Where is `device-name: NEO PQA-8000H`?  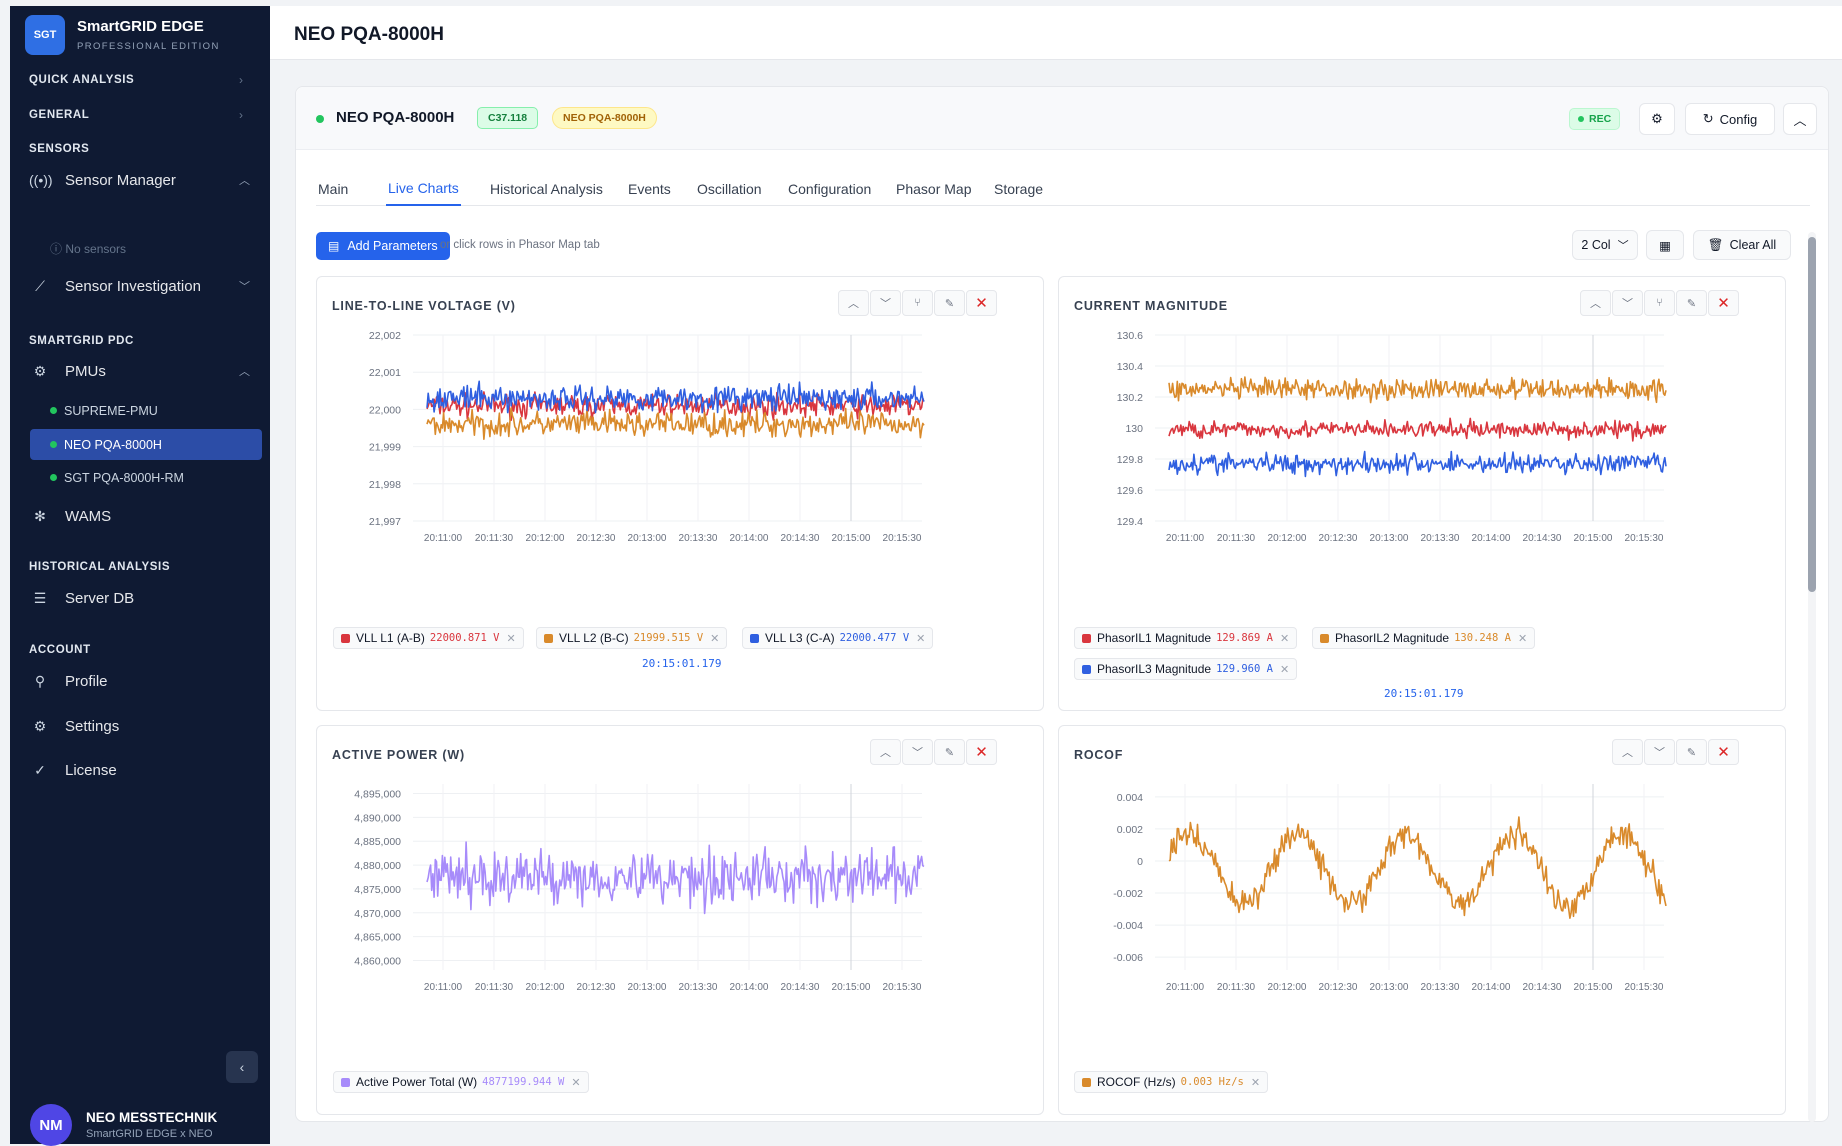 device-name: NEO PQA-8000H is located at coordinates (395, 117).